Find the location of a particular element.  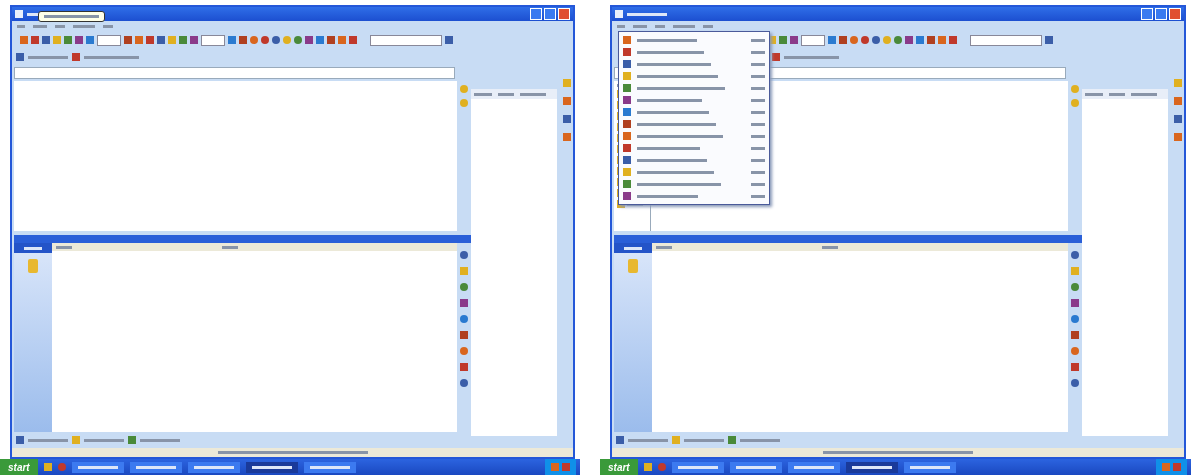

app-icon is located at coordinates (19, 14).